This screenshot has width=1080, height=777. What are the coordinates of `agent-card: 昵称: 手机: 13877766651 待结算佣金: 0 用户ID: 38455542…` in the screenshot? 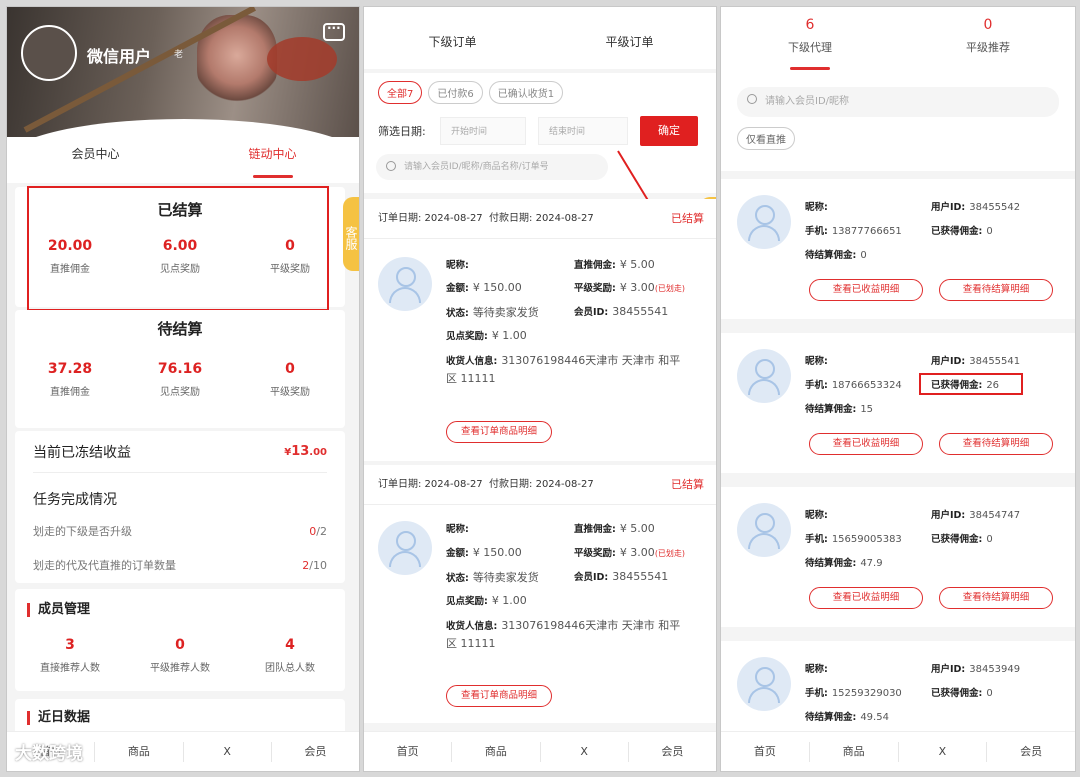 It's located at (898, 249).